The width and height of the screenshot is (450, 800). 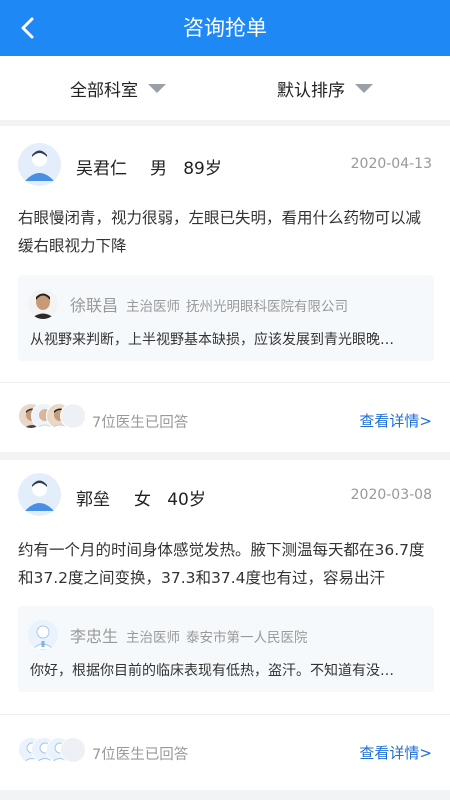 I want to click on filter-bar: 全部科室 默认排序, so click(x=225, y=88).